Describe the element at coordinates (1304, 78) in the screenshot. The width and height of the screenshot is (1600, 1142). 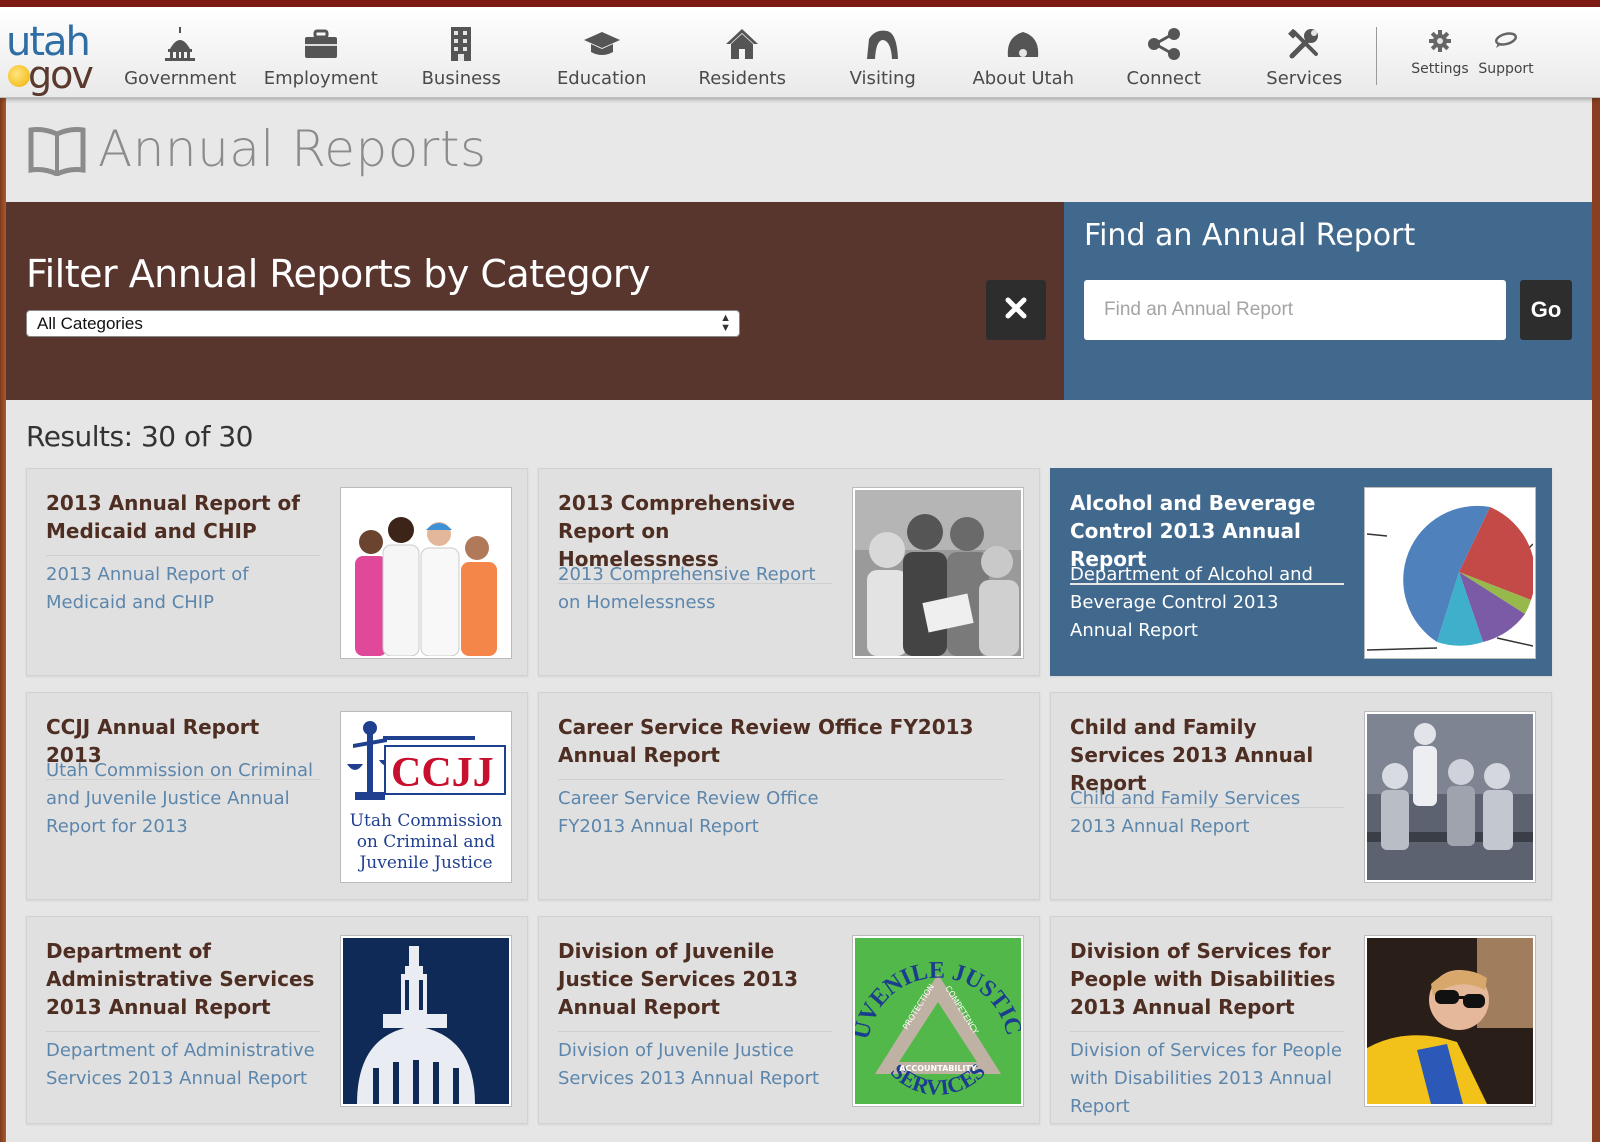
I see `nav-label: Services` at that location.